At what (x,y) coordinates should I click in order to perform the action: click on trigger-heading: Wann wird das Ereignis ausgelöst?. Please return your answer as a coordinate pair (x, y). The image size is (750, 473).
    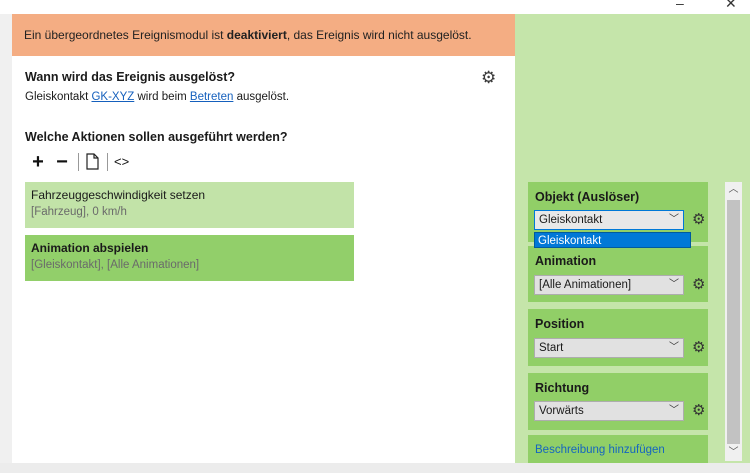
    Looking at the image, I should click on (130, 77).